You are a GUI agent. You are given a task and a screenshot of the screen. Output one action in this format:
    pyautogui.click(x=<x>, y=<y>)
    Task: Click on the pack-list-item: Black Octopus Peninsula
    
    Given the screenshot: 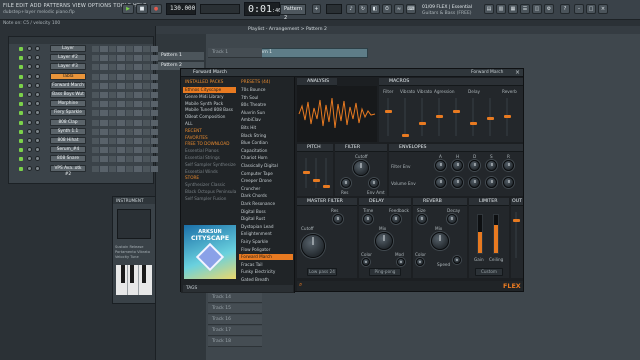 What is the action you would take?
    pyautogui.click(x=209, y=192)
    